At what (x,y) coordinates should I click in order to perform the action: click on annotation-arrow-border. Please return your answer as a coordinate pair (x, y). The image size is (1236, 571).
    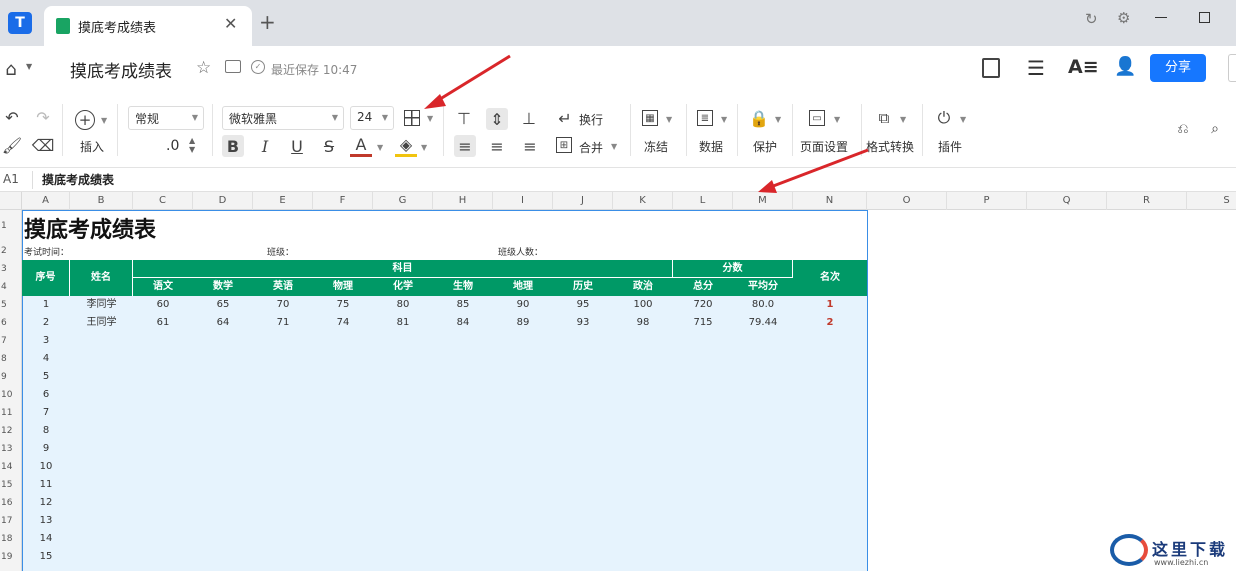
    Looking at the image, I should click on (471, 80).